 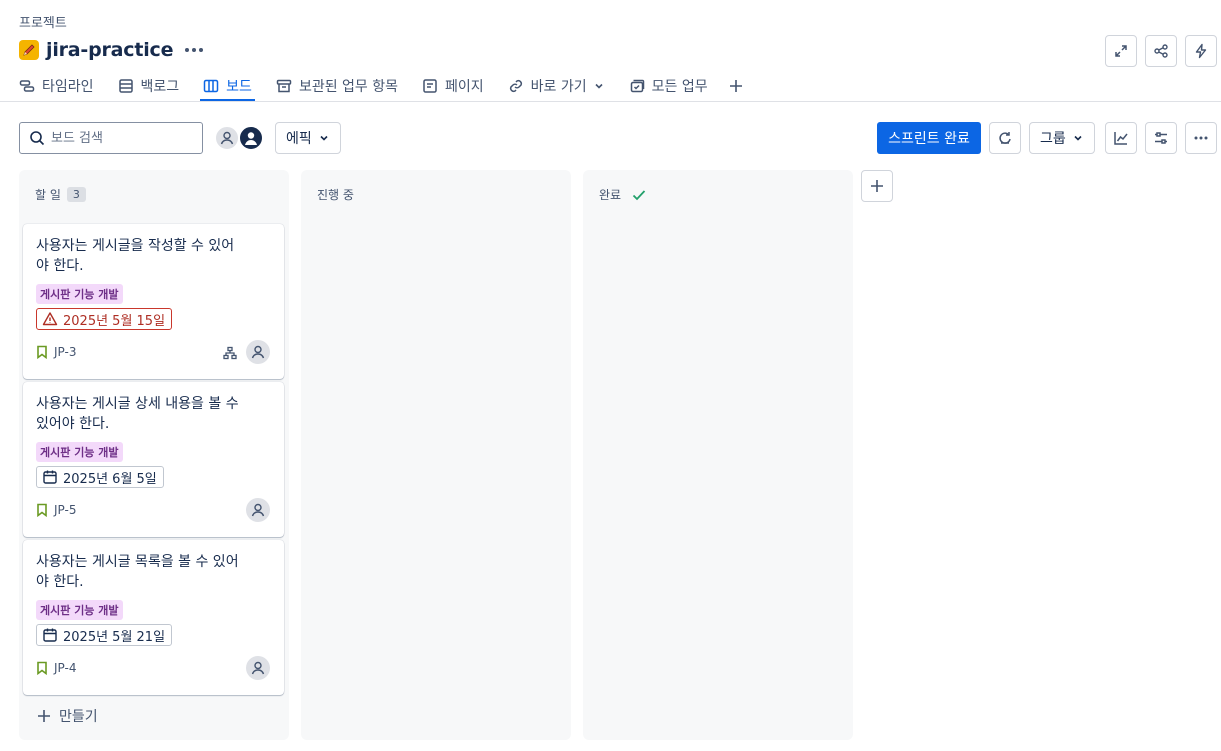 I want to click on project-header: jira-practice, so click(x=111, y=50).